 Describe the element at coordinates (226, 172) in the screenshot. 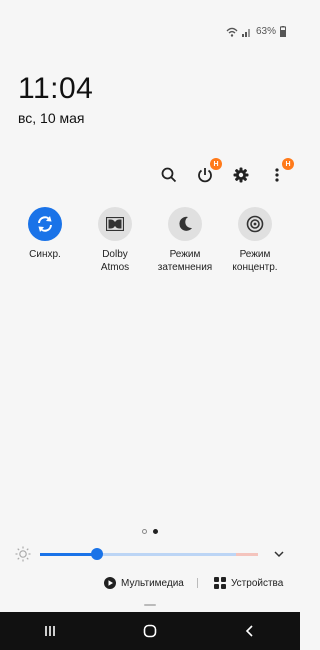

I see `panel-toolbar: Н Н` at that location.